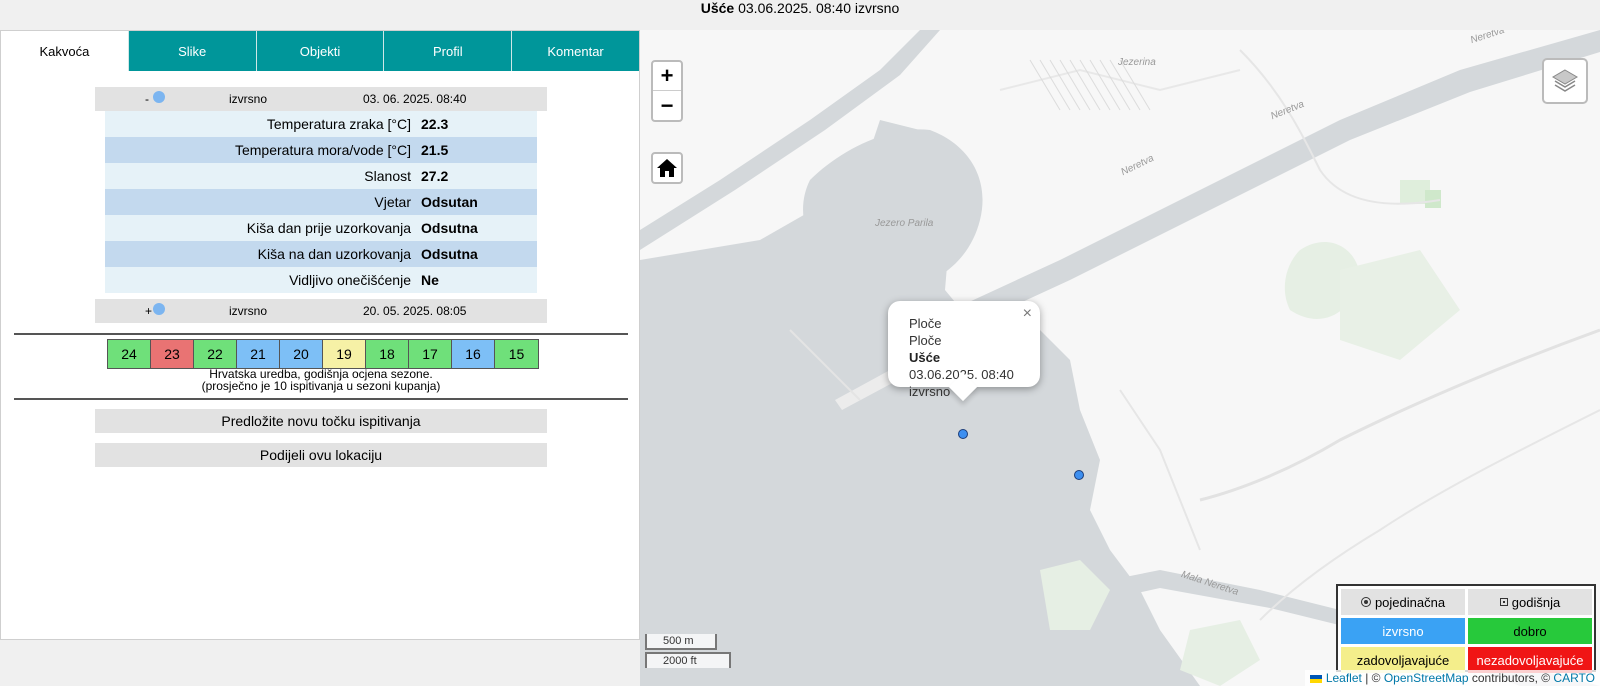 The width and height of the screenshot is (1600, 686). Describe the element at coordinates (1511, 678) in the screenshot. I see `attribution-contrib: contributors, ©` at that location.